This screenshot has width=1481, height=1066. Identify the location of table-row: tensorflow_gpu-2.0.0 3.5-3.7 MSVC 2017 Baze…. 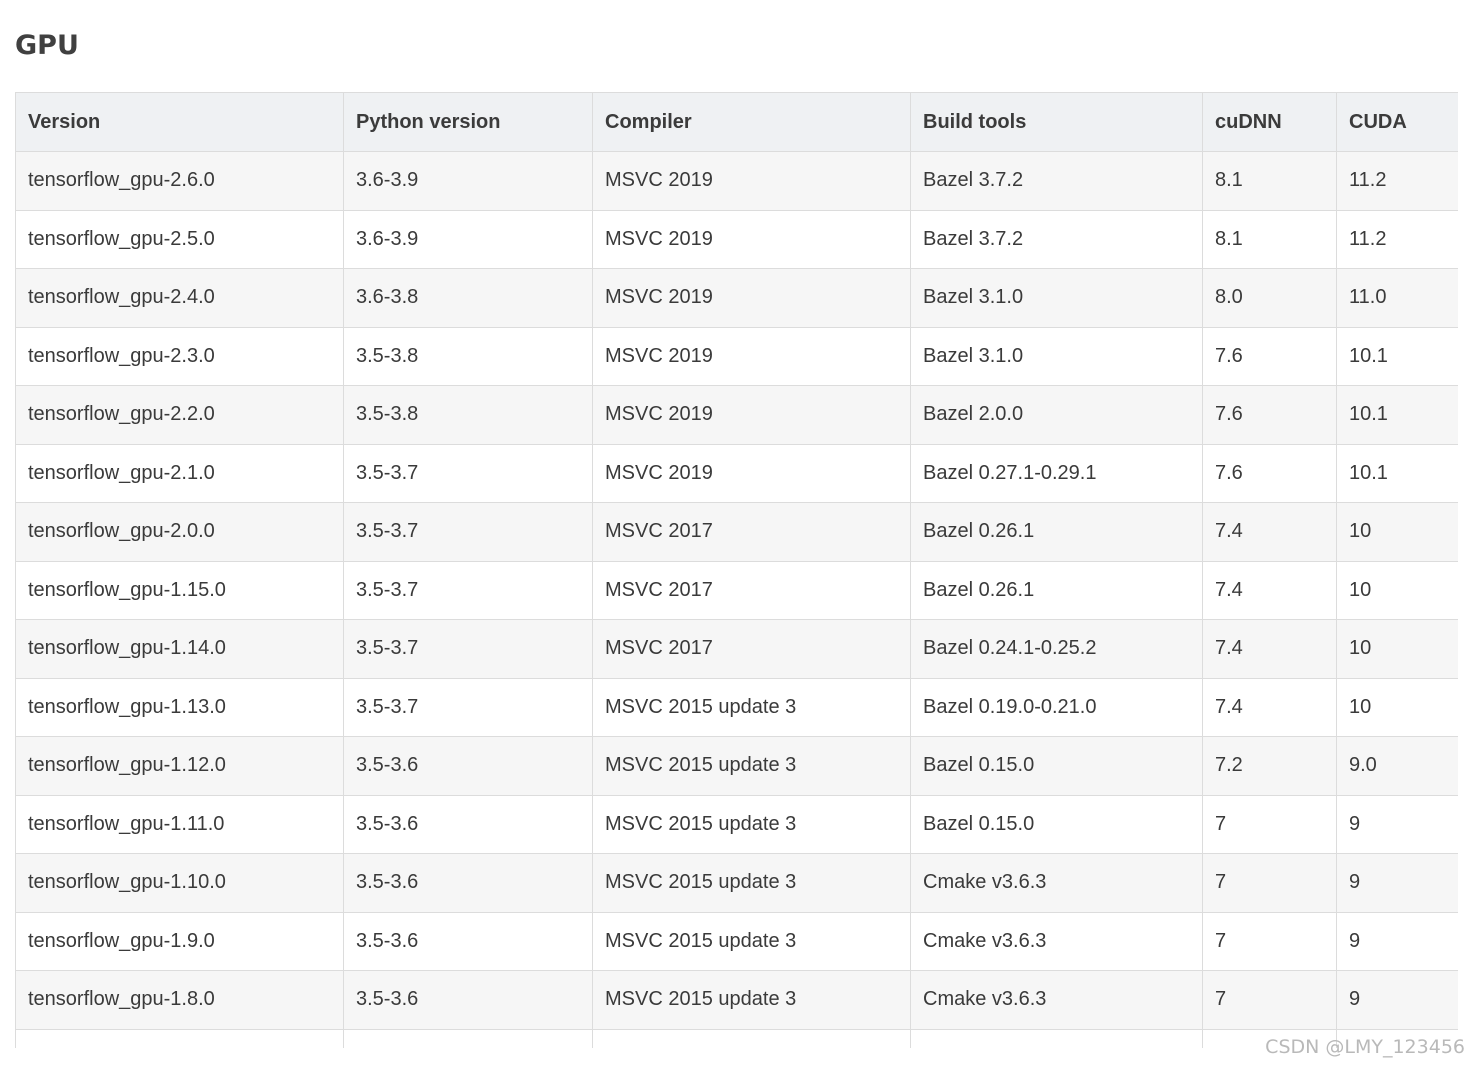
(736, 532).